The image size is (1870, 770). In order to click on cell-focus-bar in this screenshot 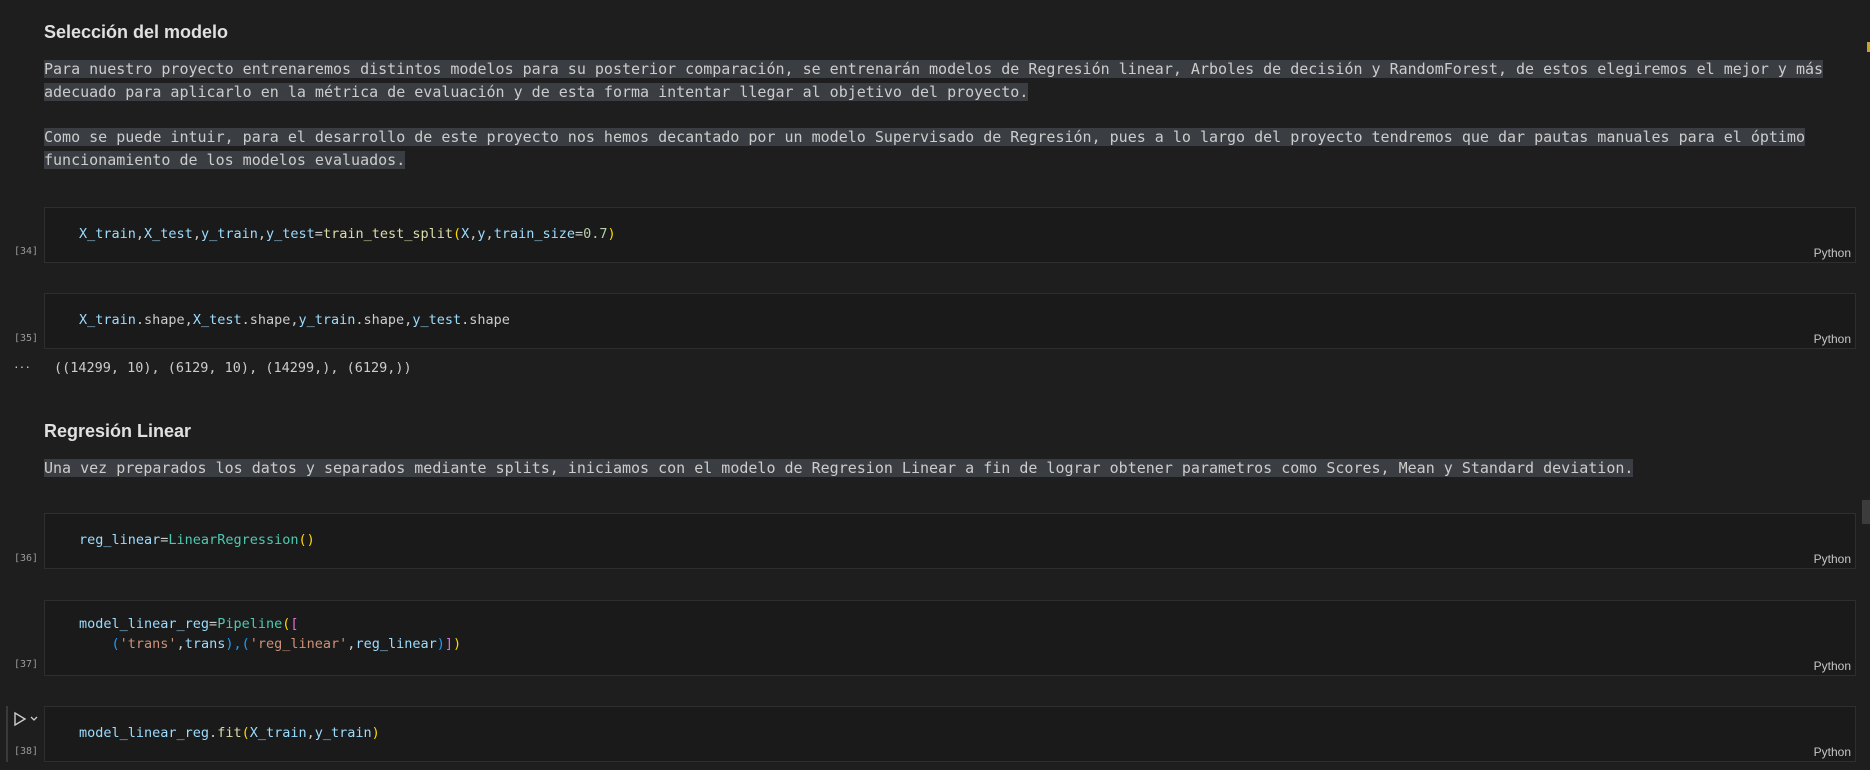, I will do `click(7, 734)`.